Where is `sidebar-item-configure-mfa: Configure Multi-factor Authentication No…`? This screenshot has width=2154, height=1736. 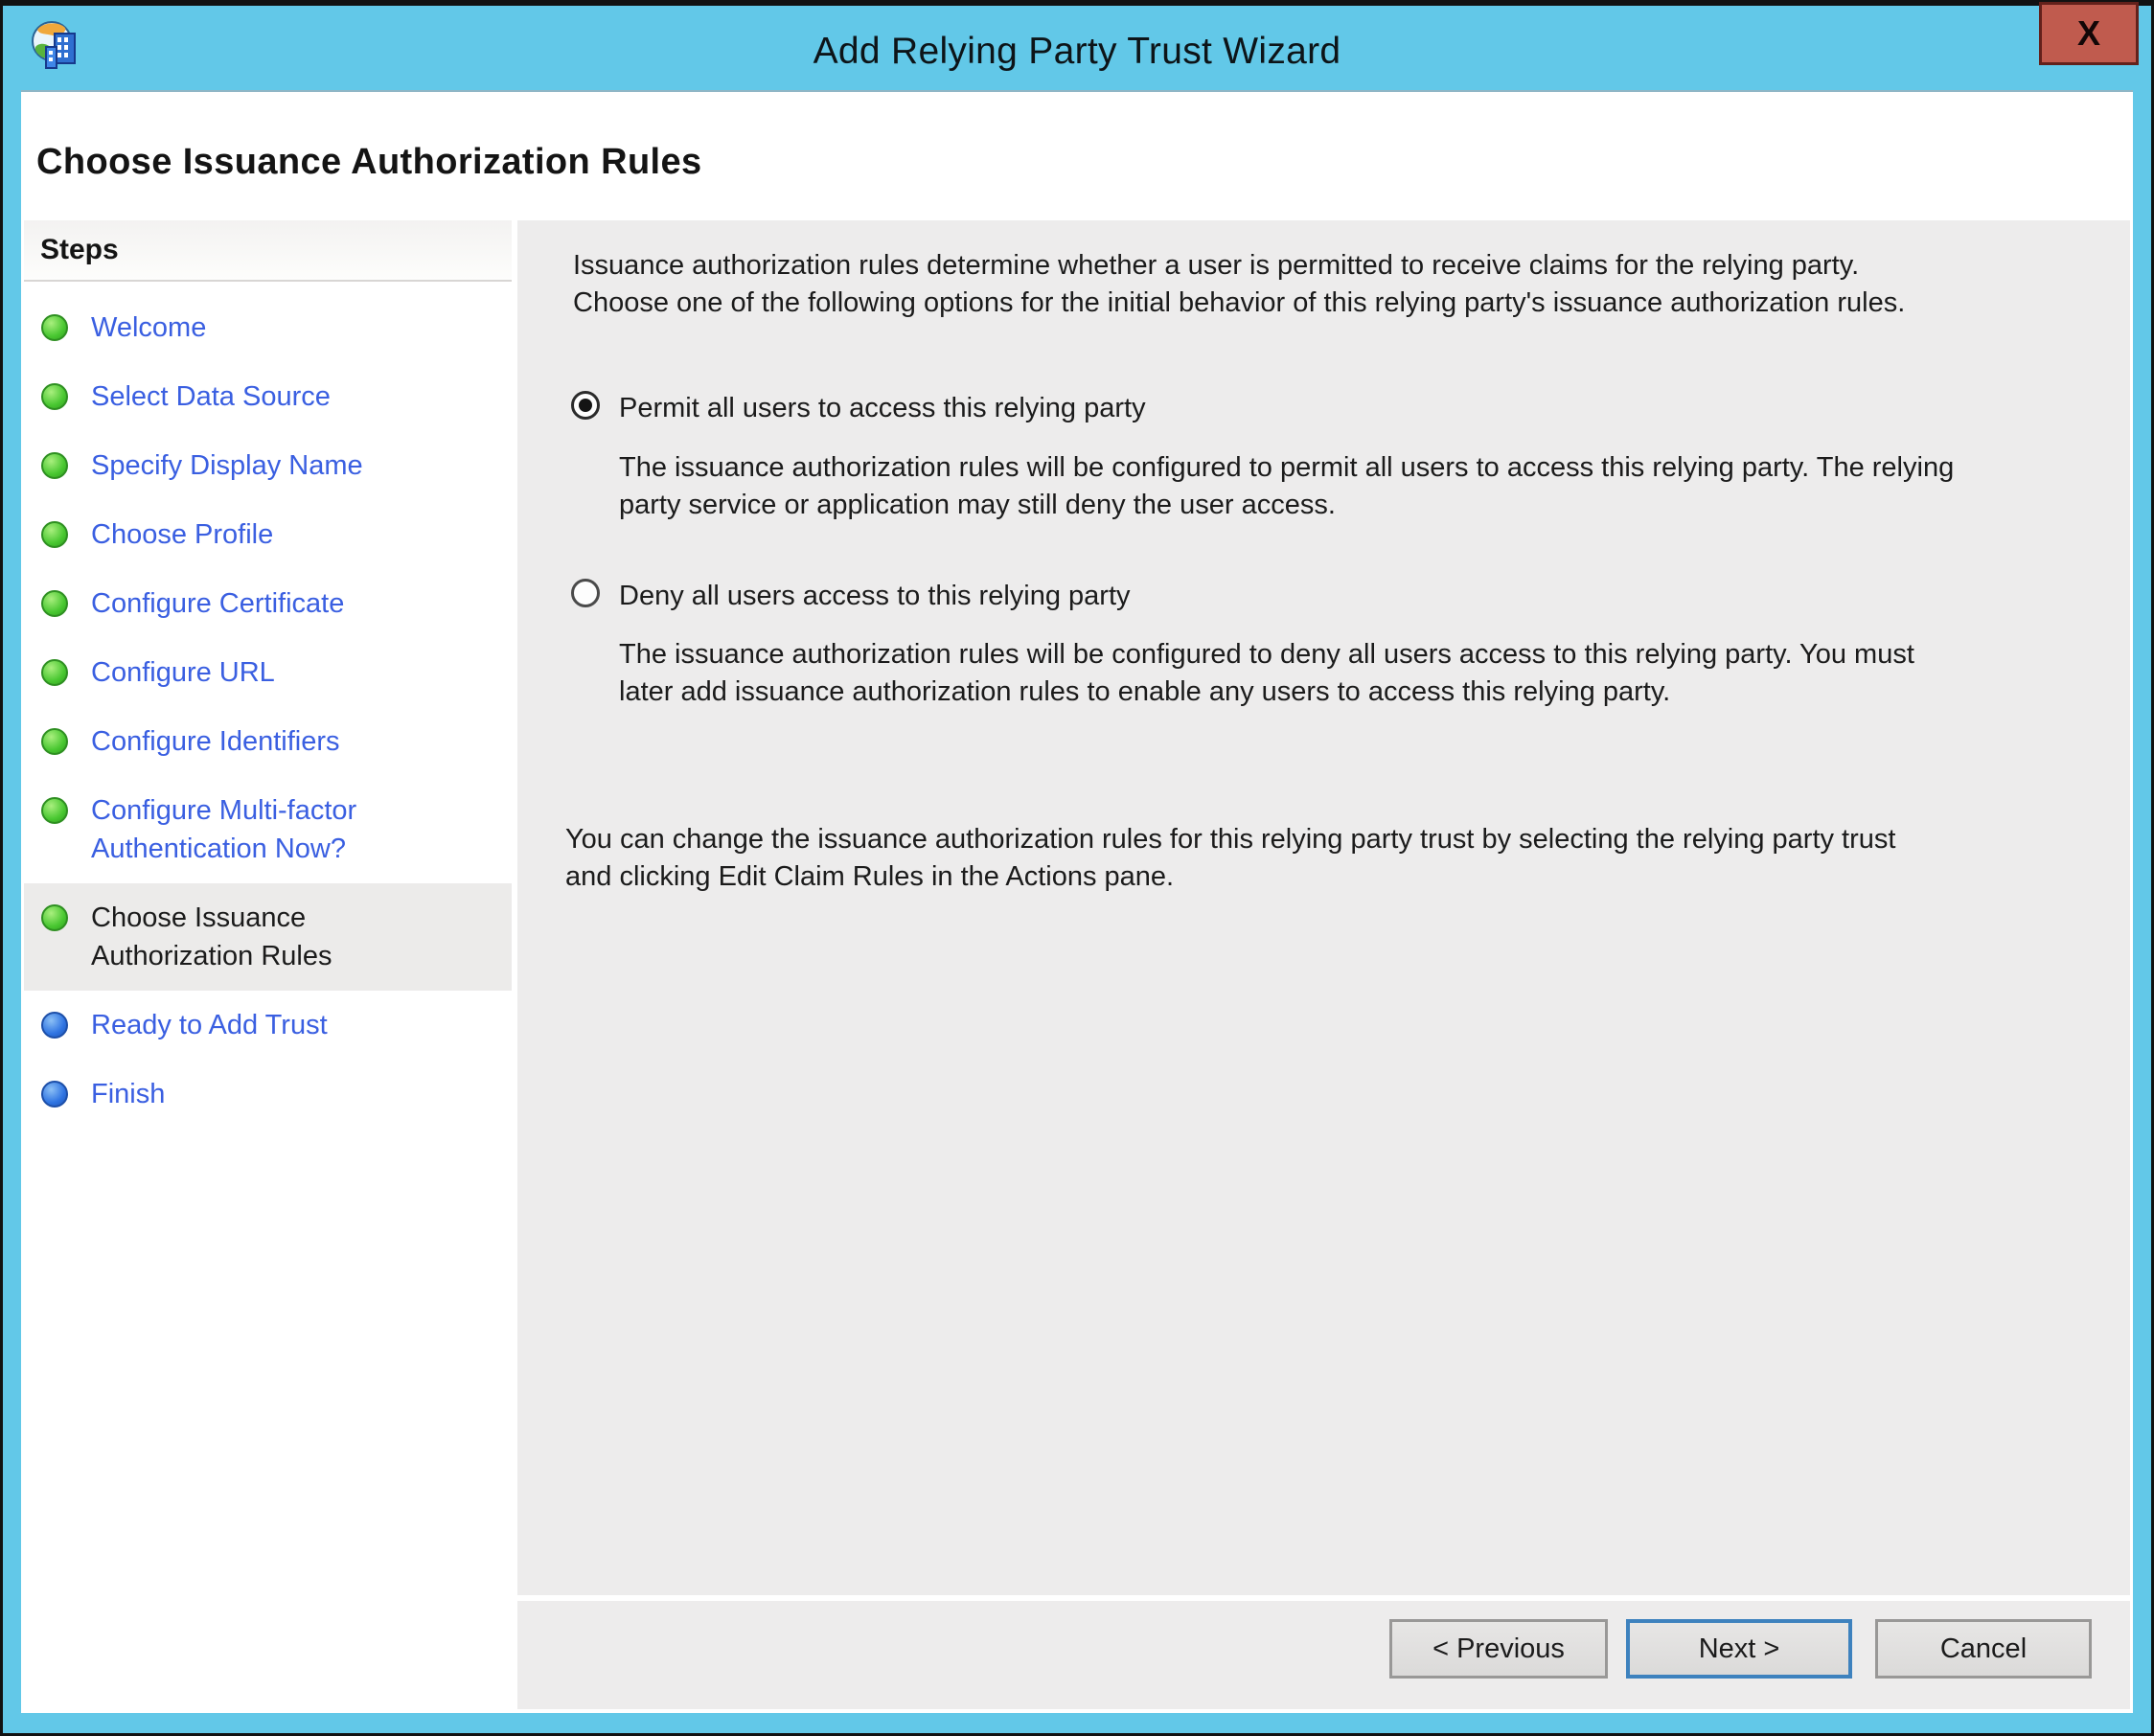
sidebar-item-configure-mfa: Configure Multi-factor Authentication No… is located at coordinates (268, 830).